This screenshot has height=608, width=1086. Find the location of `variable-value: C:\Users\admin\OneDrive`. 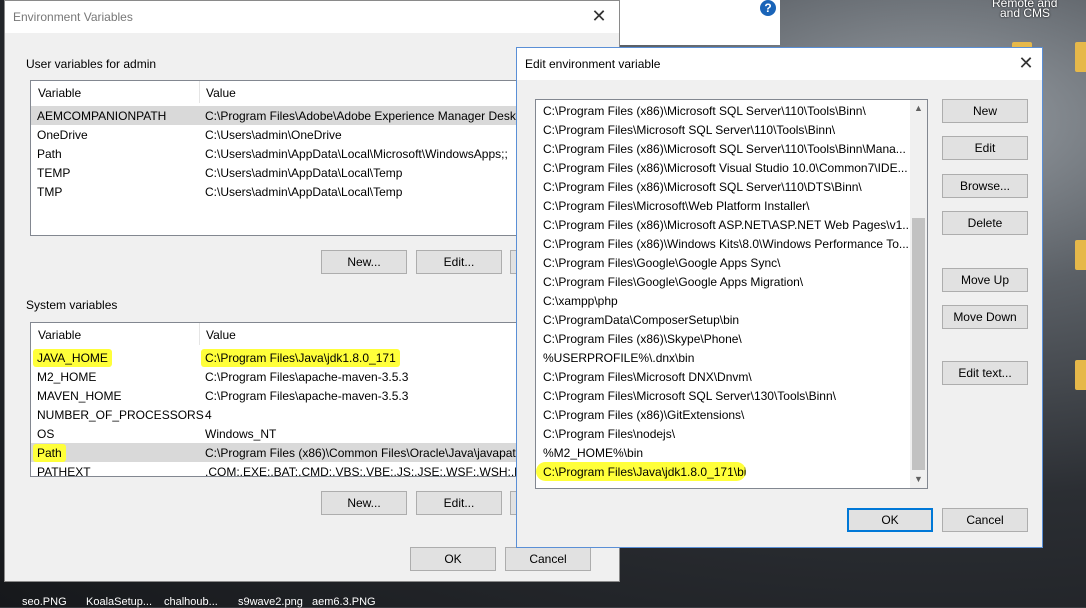

variable-value: C:\Users\admin\OneDrive is located at coordinates (273, 135).